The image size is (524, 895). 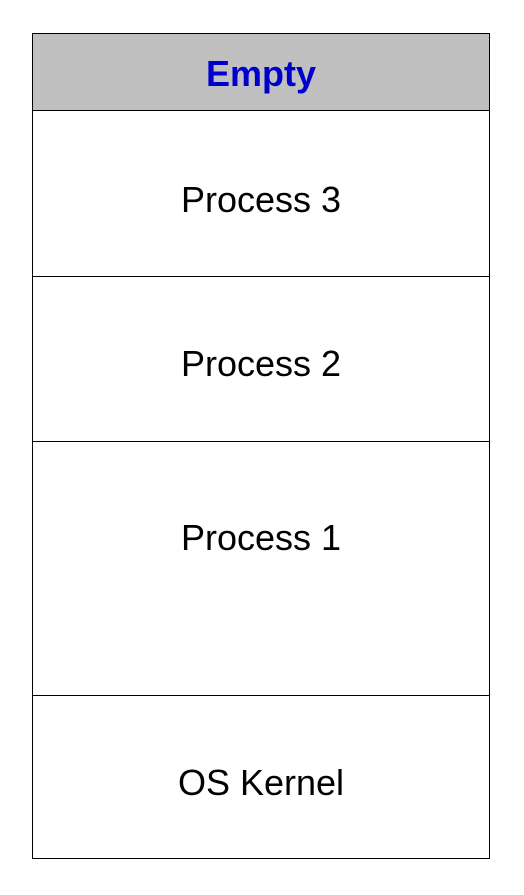 I want to click on os-kernel-label: OS Kernel, so click(x=261, y=782).